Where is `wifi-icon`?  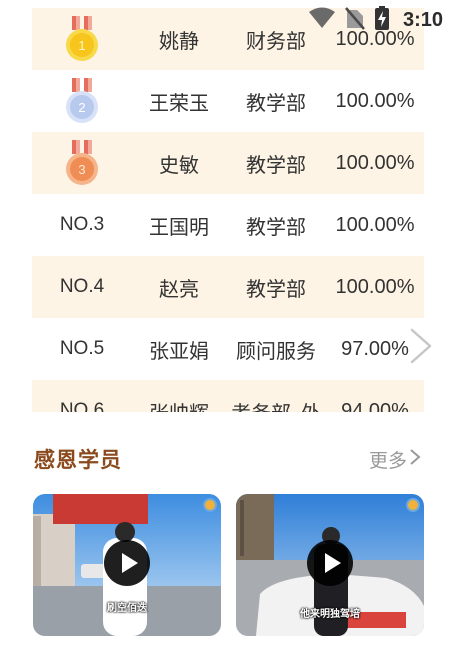
wifi-icon is located at coordinates (321, 20).